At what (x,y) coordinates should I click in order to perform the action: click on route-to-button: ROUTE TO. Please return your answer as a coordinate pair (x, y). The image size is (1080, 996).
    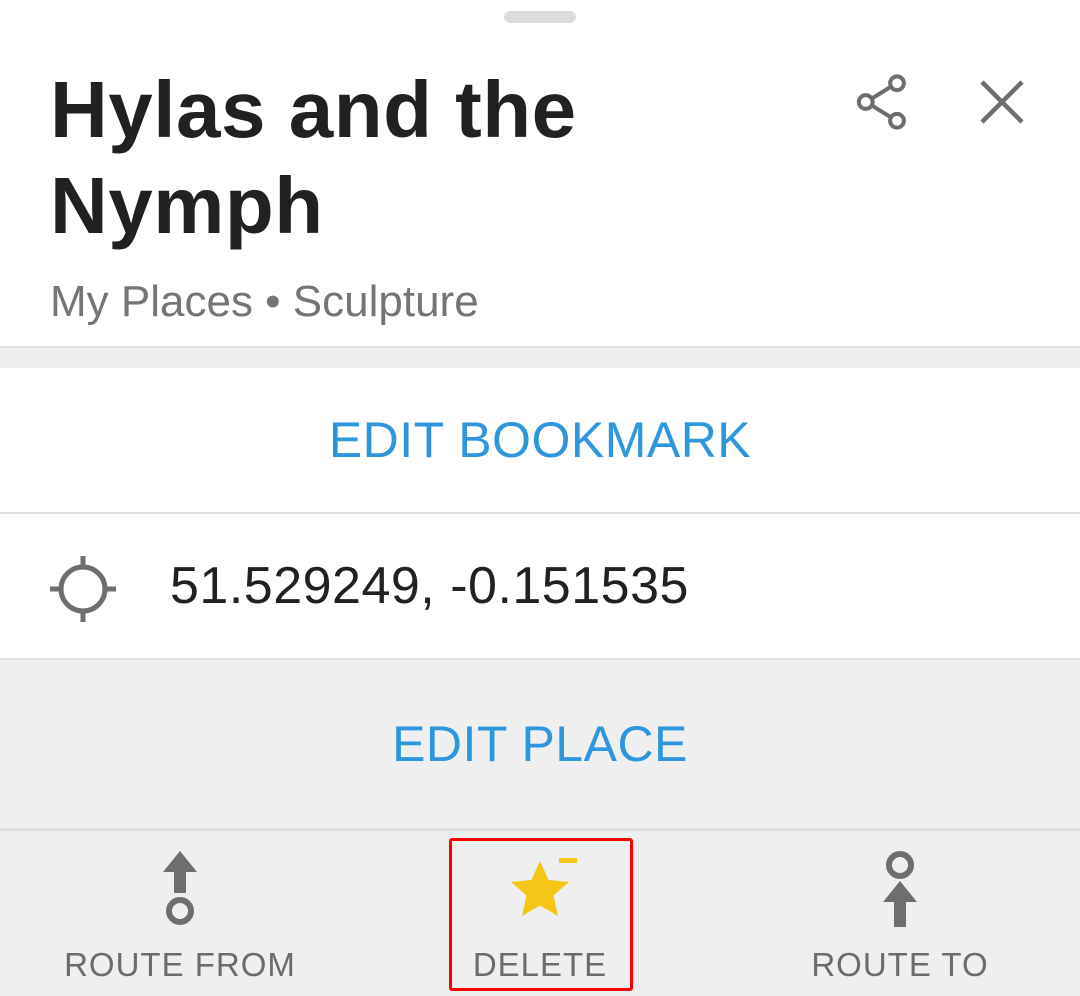
    Looking at the image, I should click on (900, 913).